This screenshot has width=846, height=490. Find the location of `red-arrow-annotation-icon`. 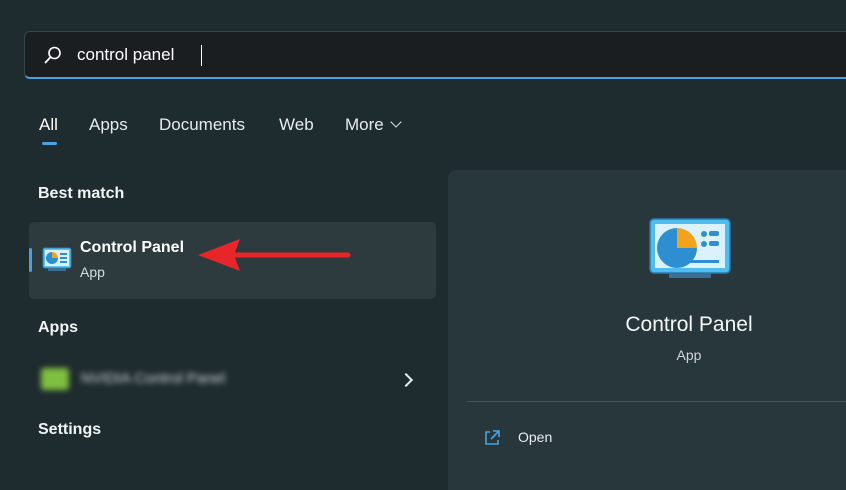

red-arrow-annotation-icon is located at coordinates (274, 255).